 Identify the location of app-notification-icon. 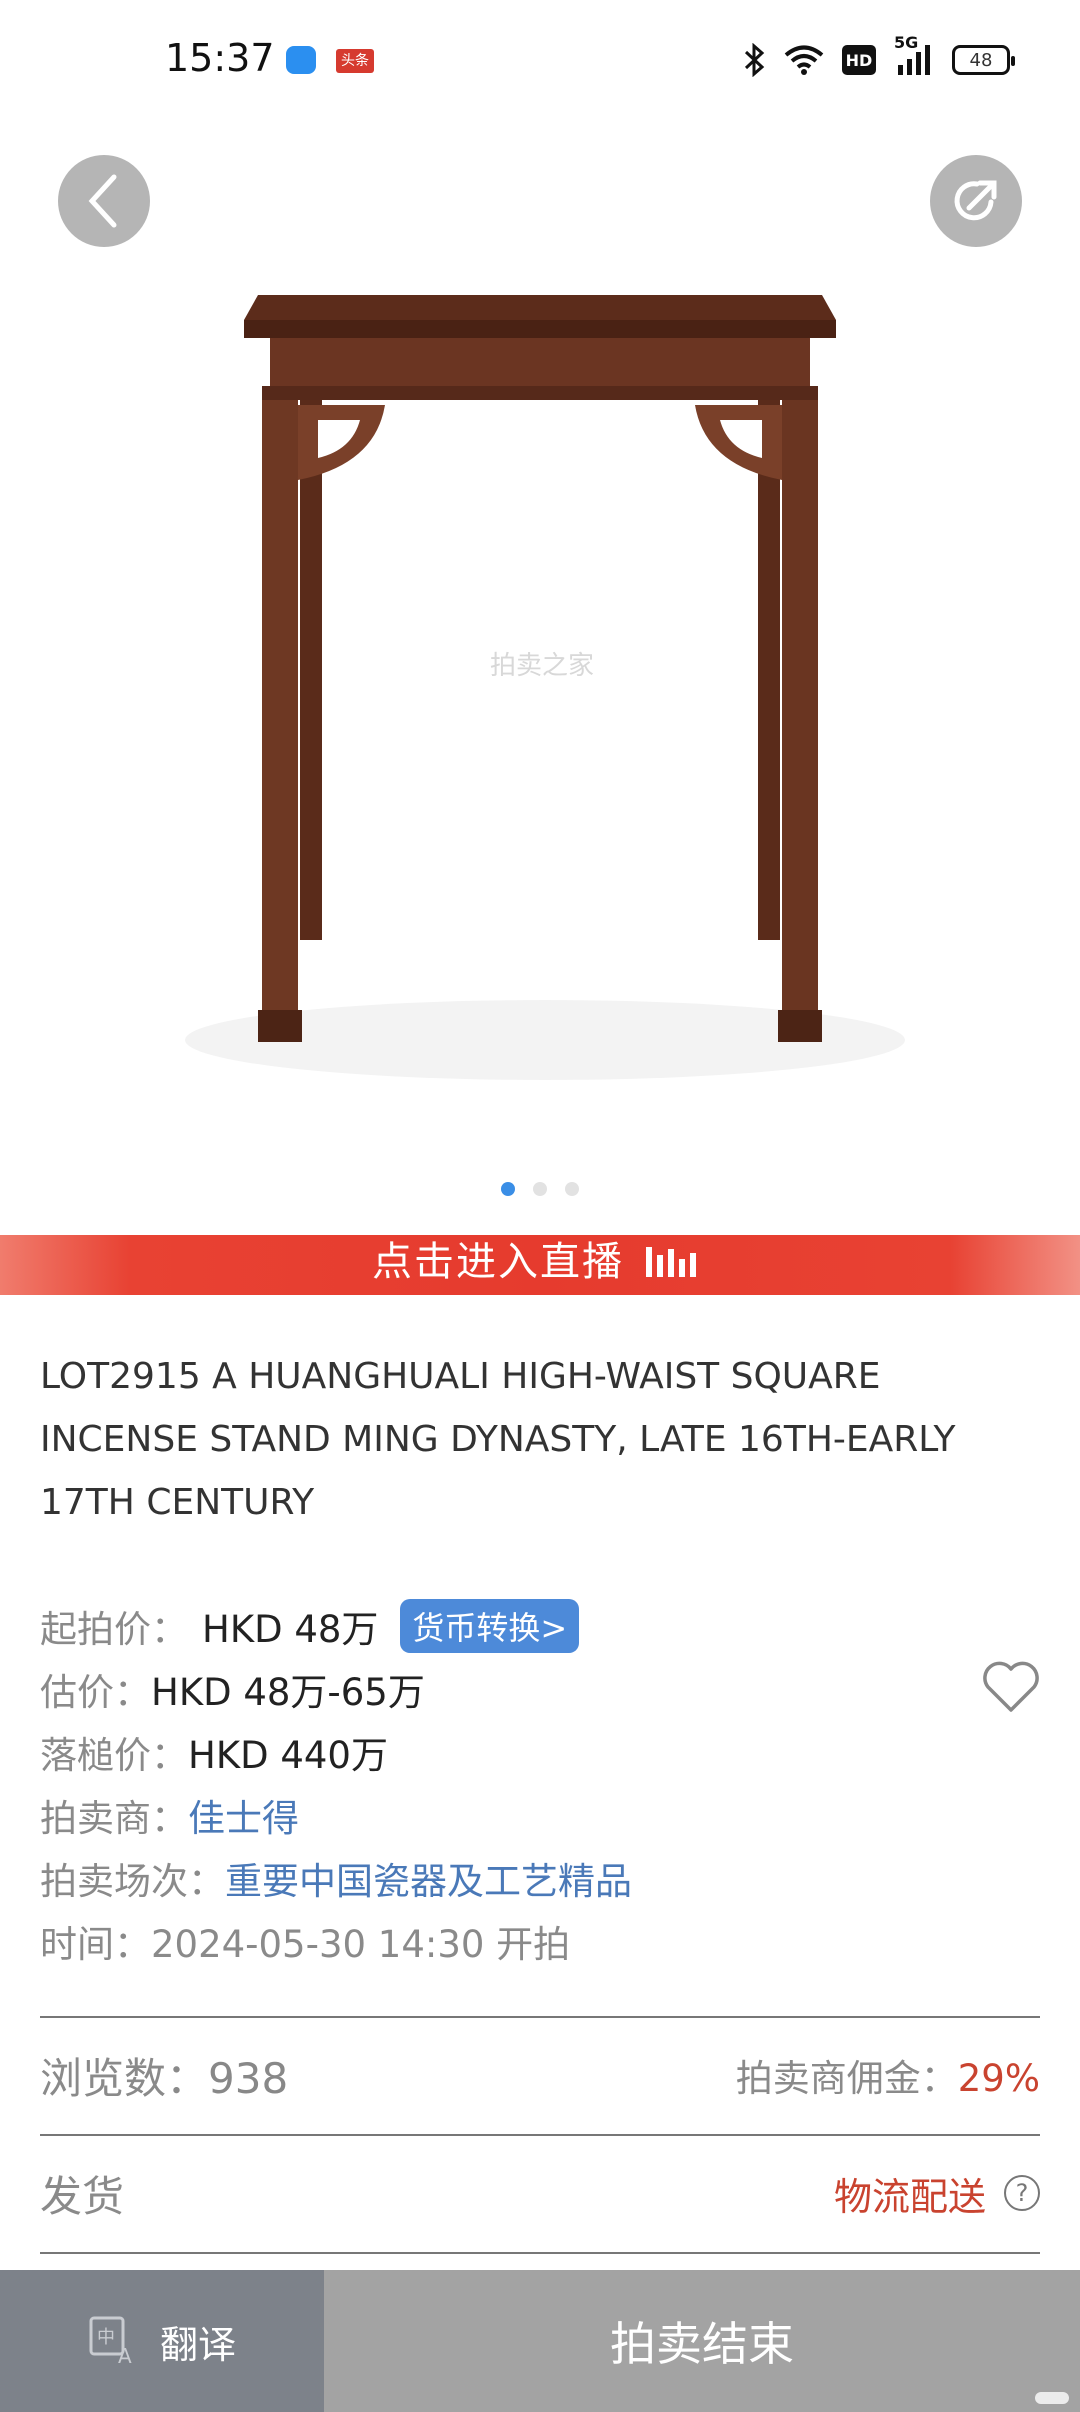
(301, 60).